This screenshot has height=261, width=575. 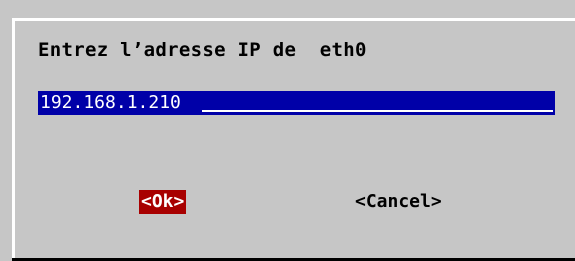 I want to click on ip-address-value: 192.168.1.210, so click(x=110, y=102).